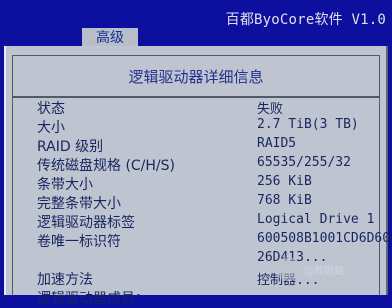 The width and height of the screenshot is (392, 308). What do you see at coordinates (196, 145) in the screenshot?
I see `detail-row-raid-level: RAID 级别 RAID5` at bounding box center [196, 145].